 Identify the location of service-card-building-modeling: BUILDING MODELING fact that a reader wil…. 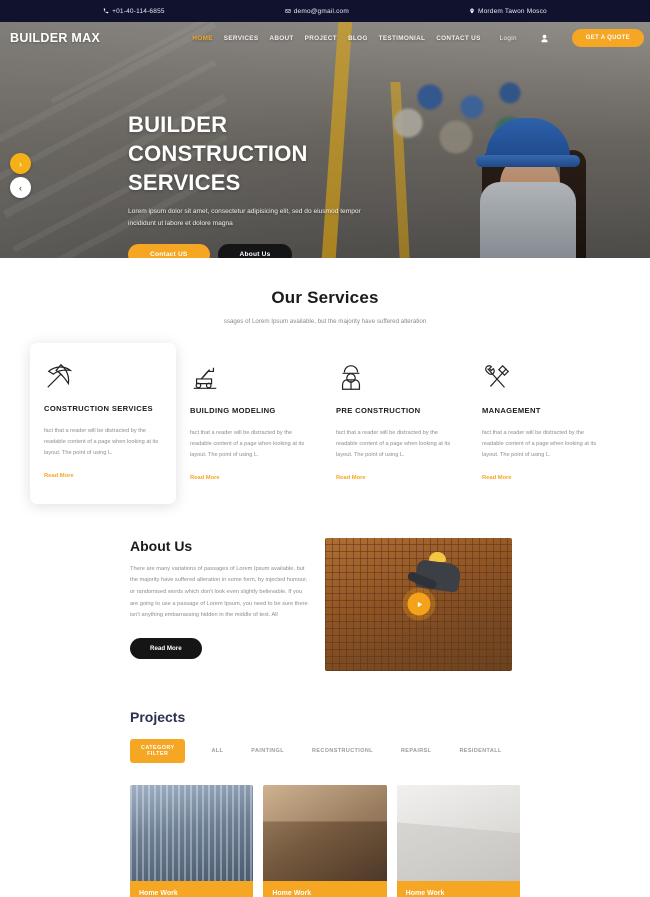
(249, 424).